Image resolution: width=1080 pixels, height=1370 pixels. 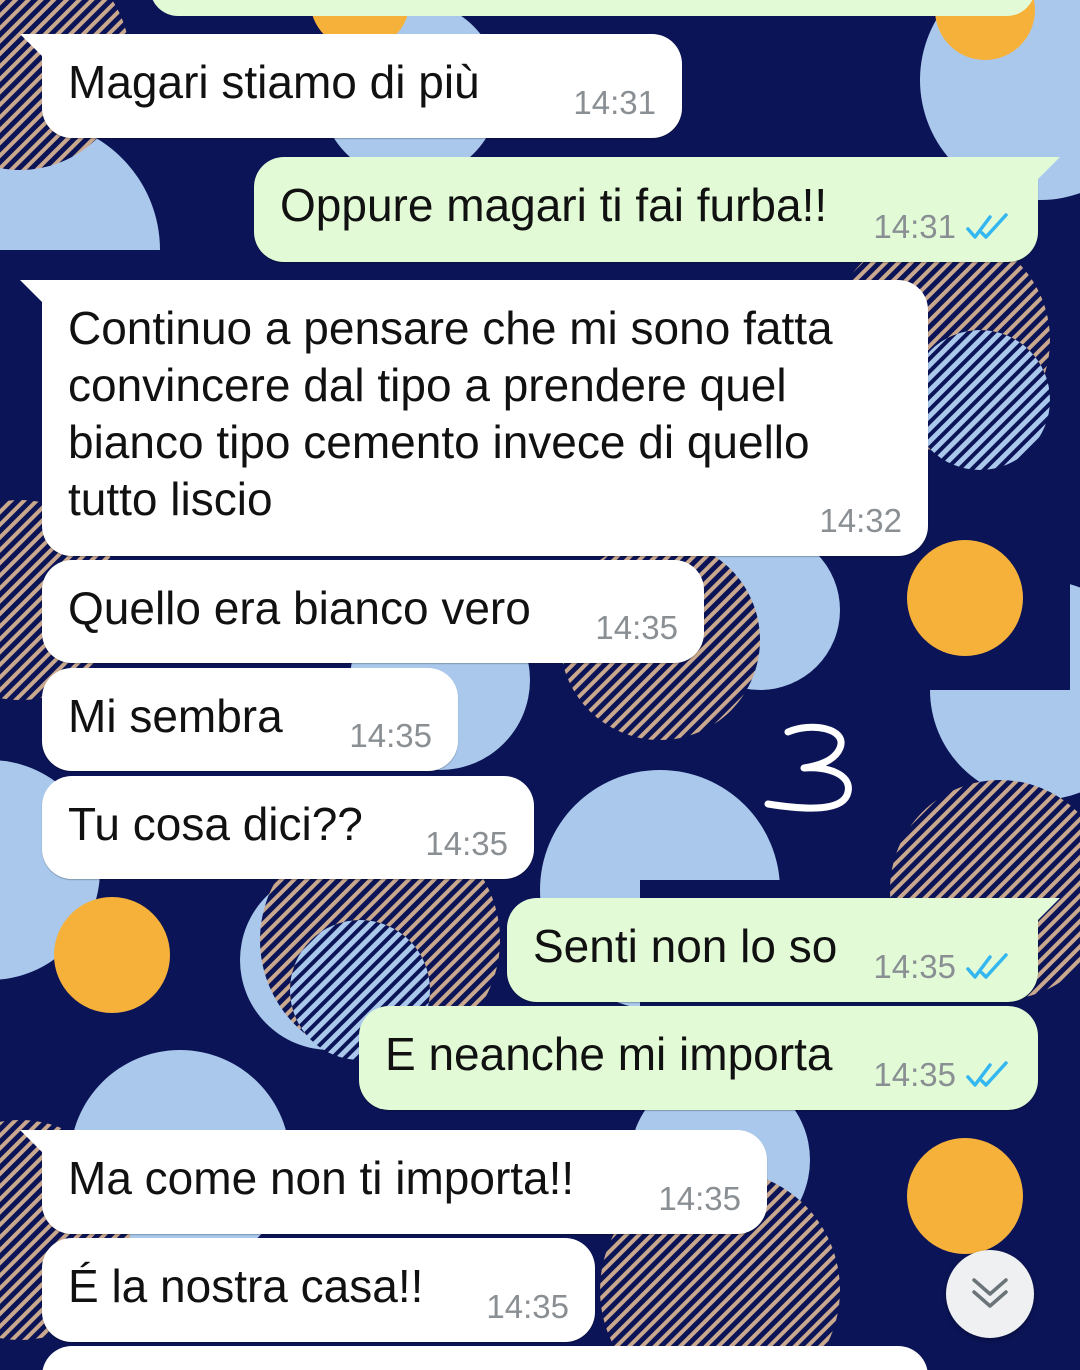 I want to click on scroll-to-bottom-button, so click(x=990, y=1294).